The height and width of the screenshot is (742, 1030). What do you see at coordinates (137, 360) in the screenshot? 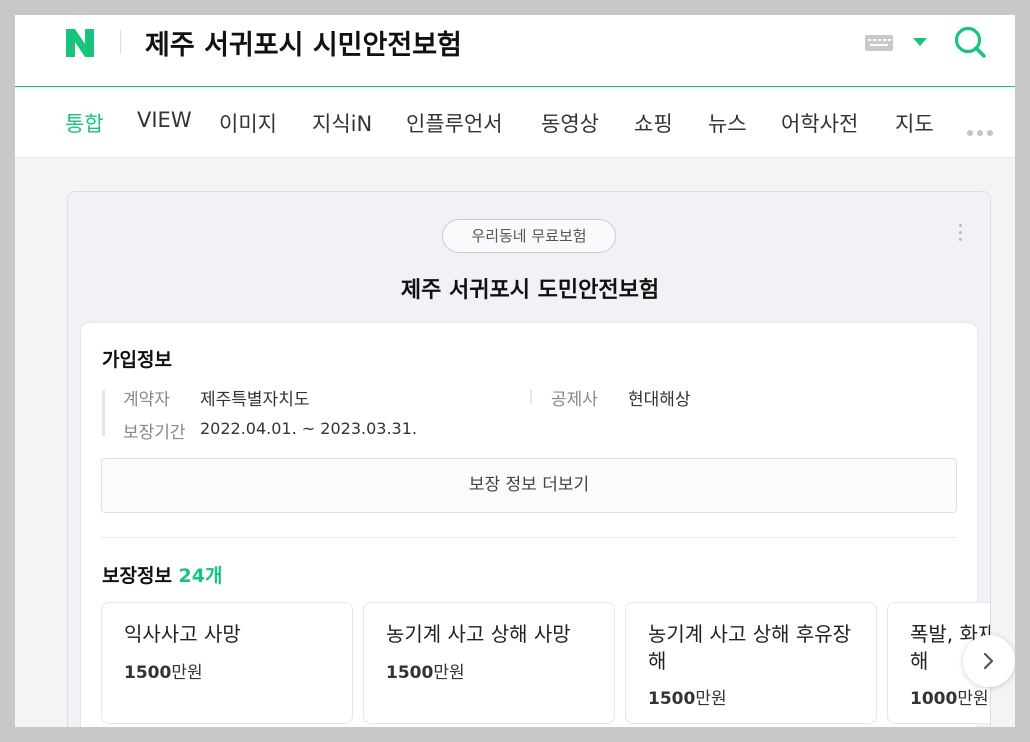
I see `join-info-title: 가입정보` at bounding box center [137, 360].